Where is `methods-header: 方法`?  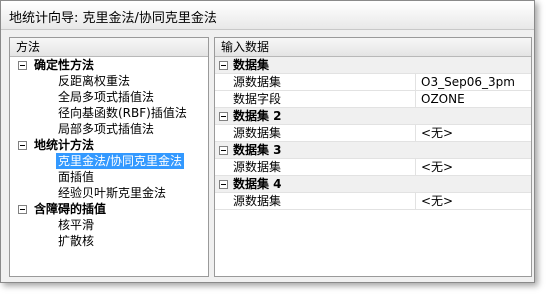
methods-header: 方法 is located at coordinates (109, 47).